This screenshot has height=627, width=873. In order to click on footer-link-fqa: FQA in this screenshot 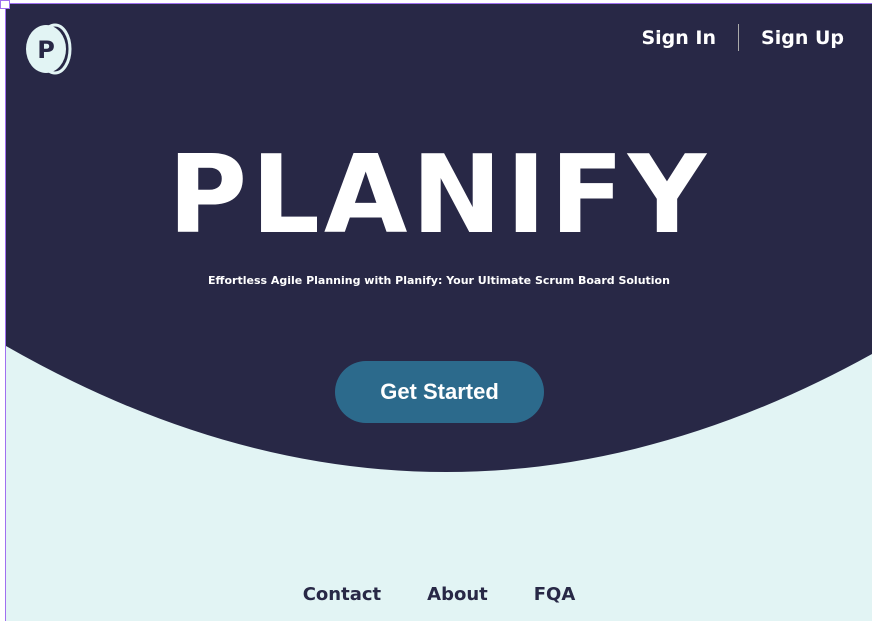, I will do `click(555, 594)`.